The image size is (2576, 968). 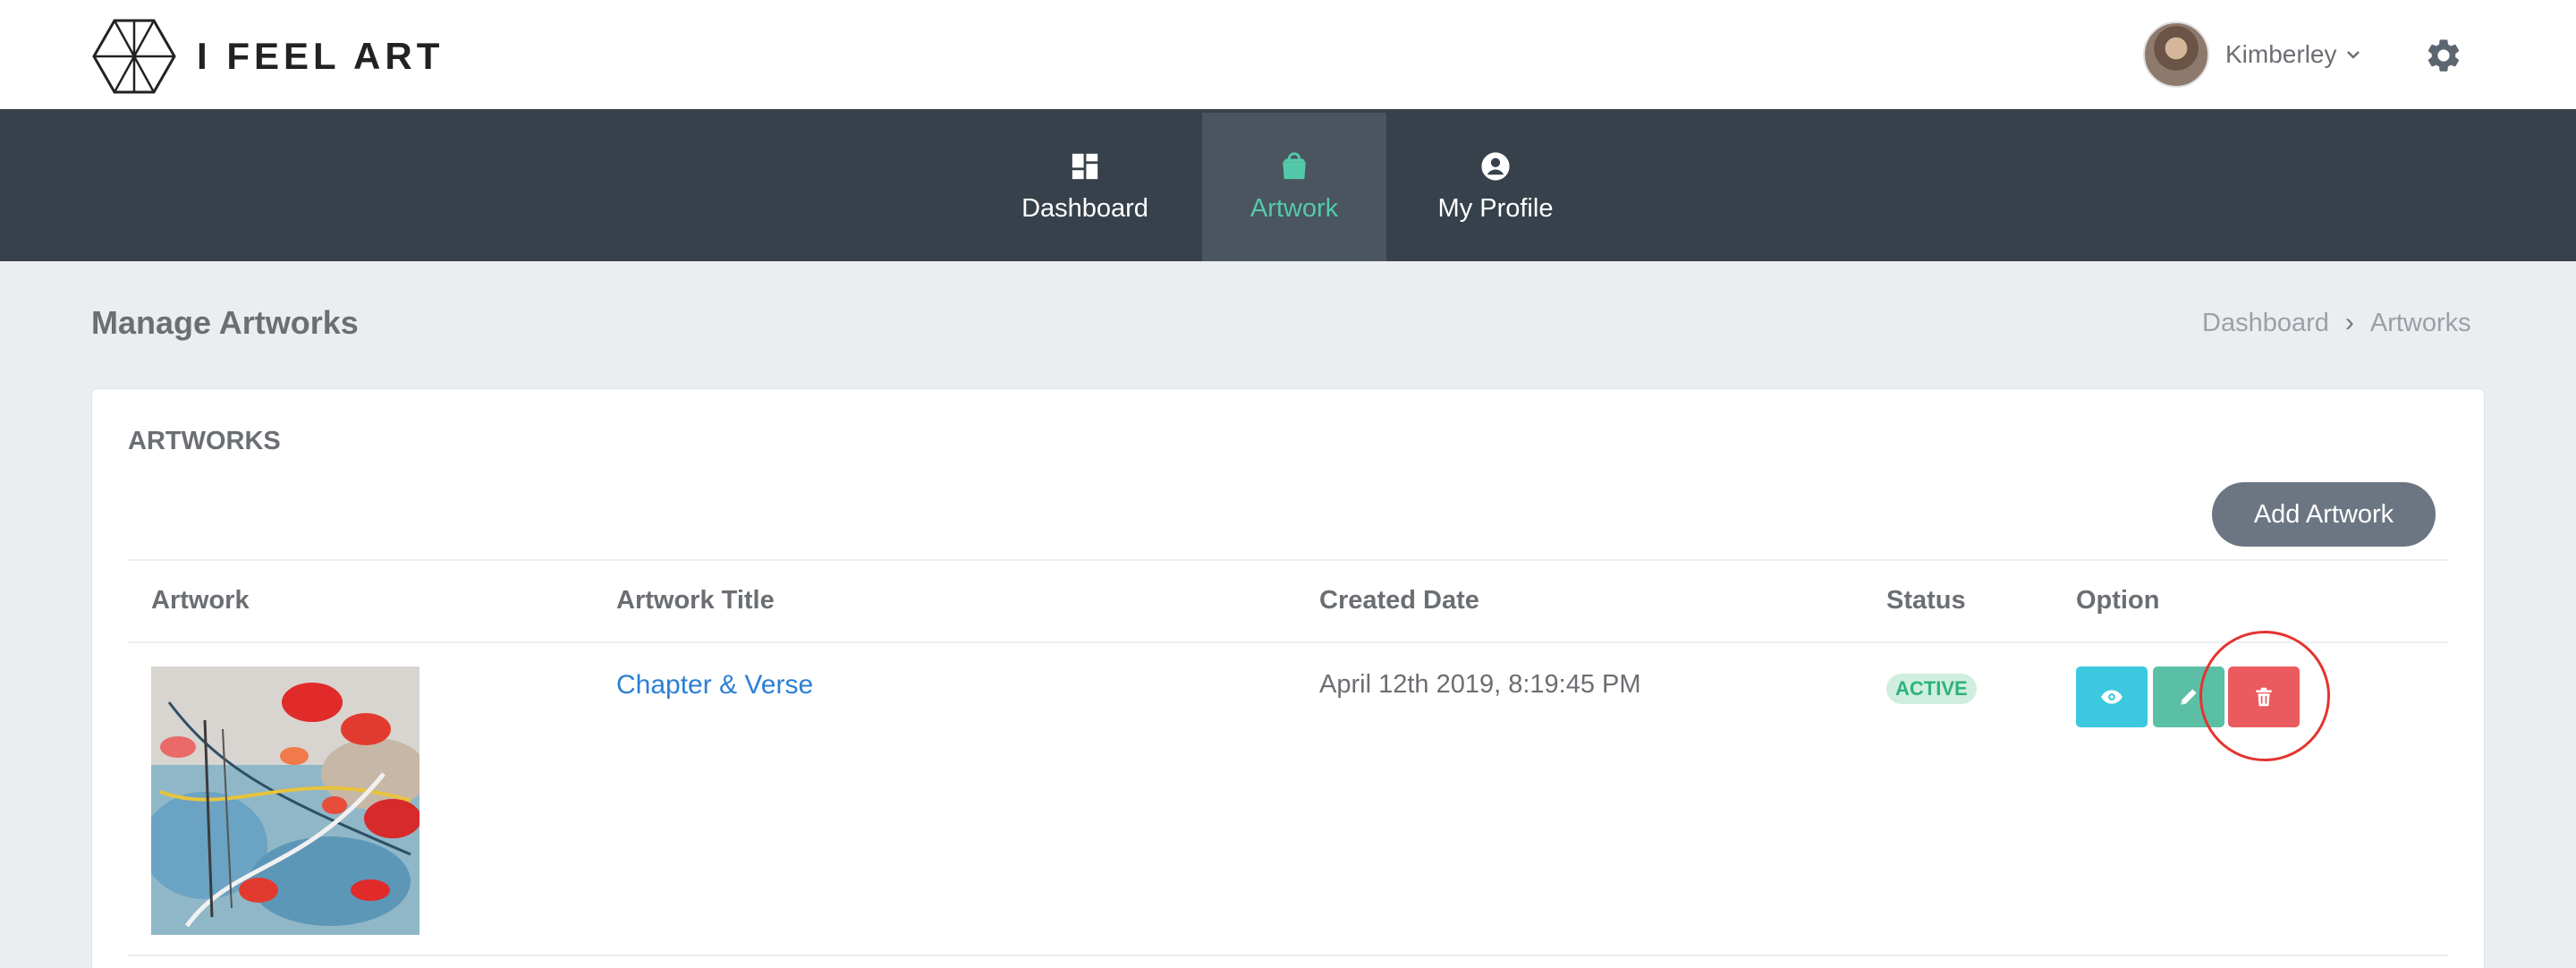 I want to click on dashboard-icon, so click(x=1085, y=166).